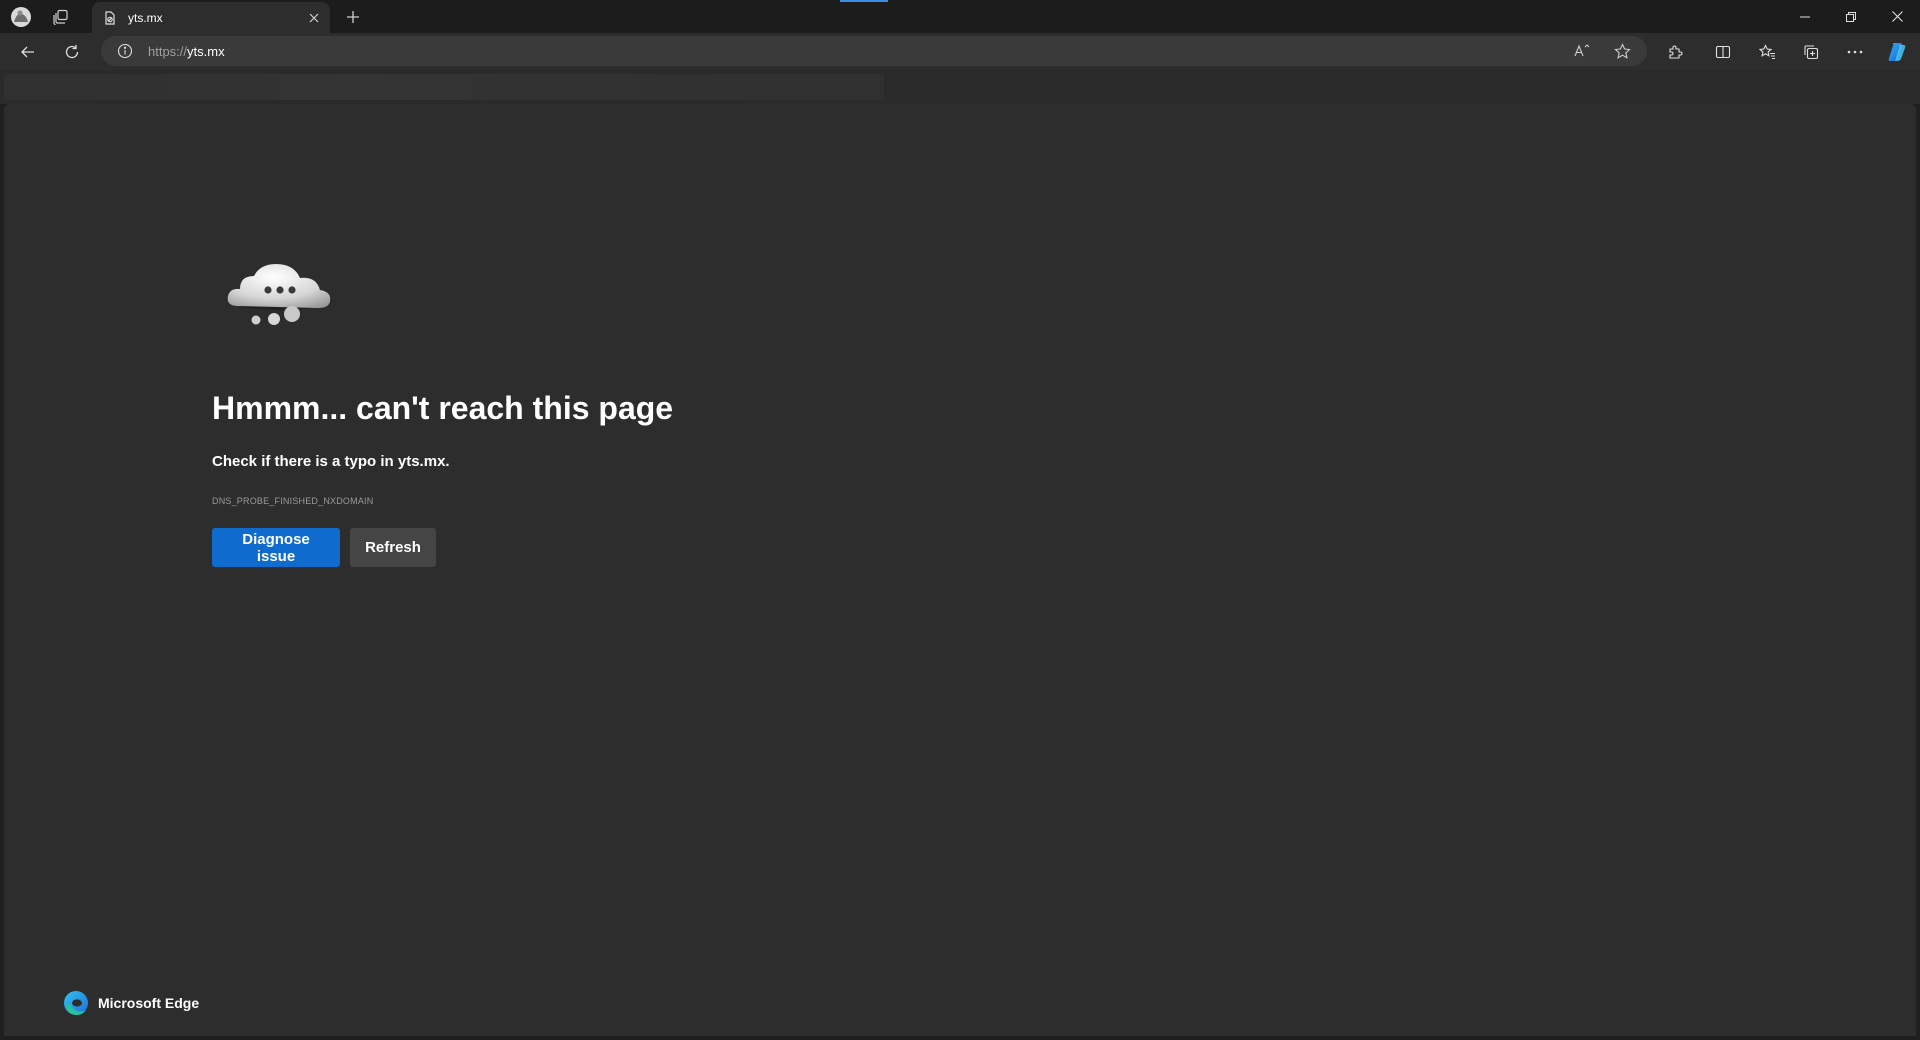 The height and width of the screenshot is (1040, 1920). What do you see at coordinates (211, 17) in the screenshot?
I see `tab-active: yts.mx` at bounding box center [211, 17].